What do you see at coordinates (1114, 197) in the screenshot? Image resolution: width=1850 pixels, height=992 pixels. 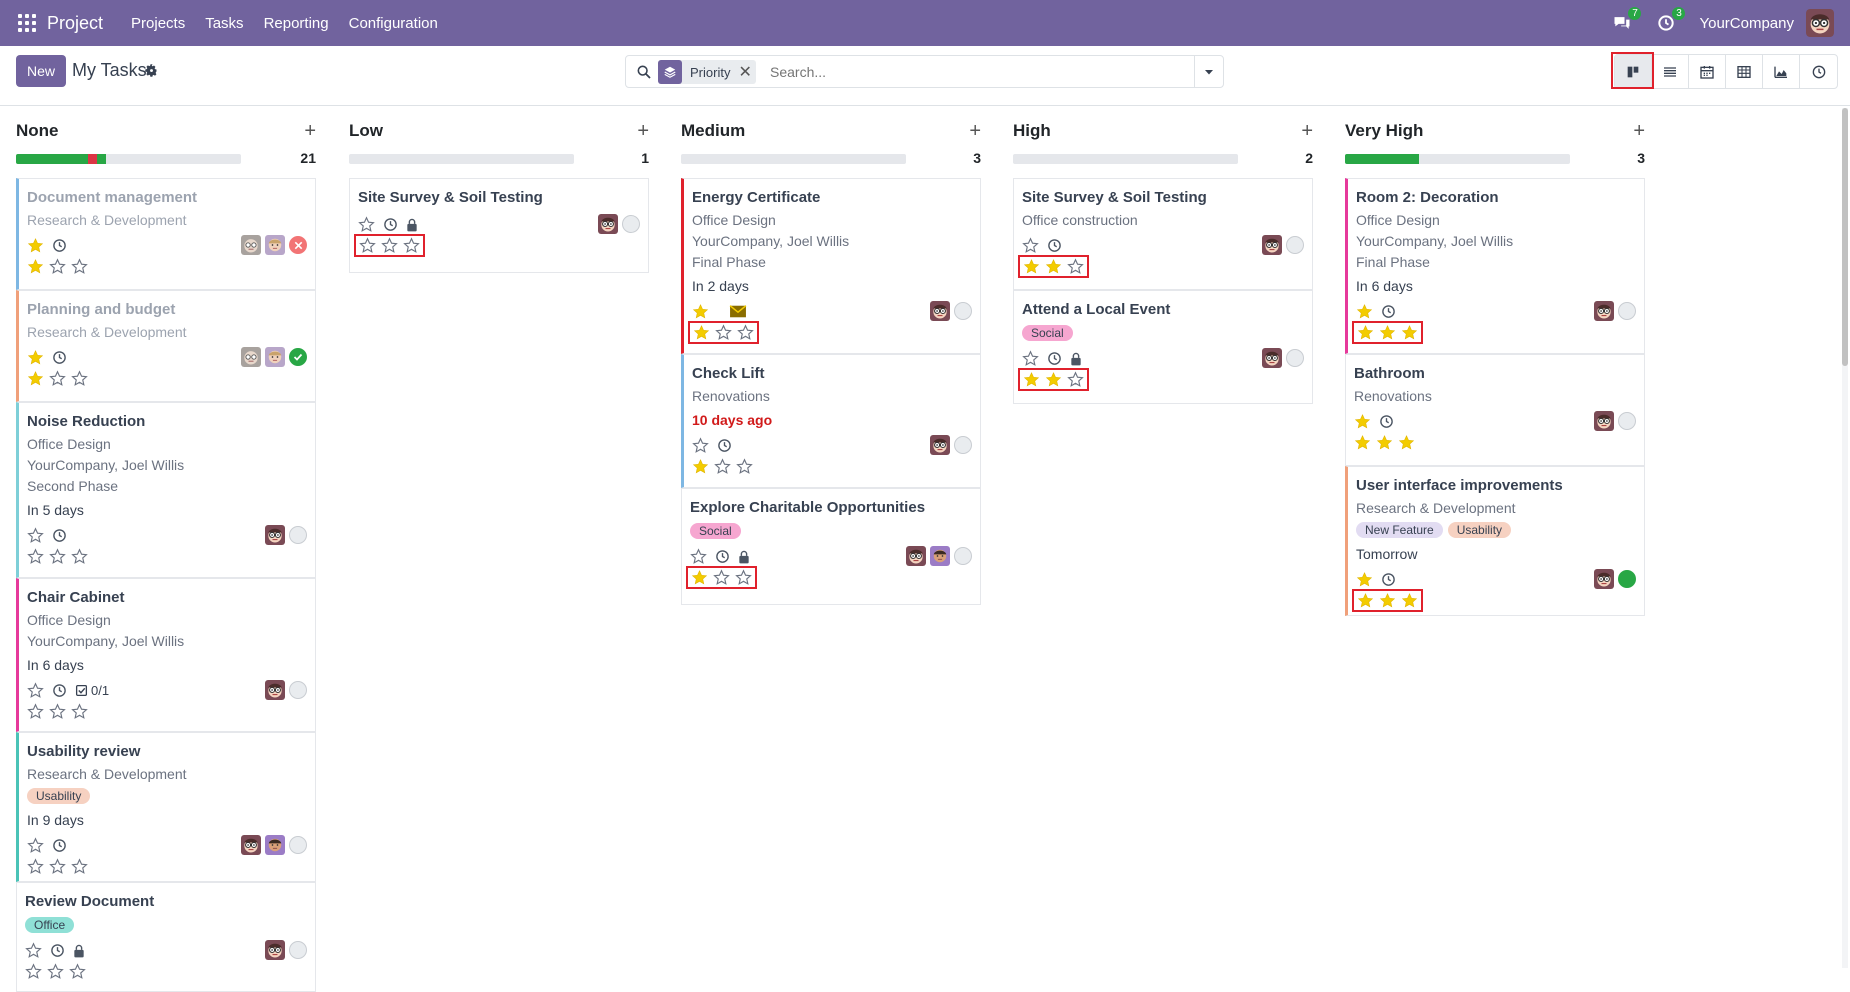 I see `task-title: Site Survey & Soil Testing` at bounding box center [1114, 197].